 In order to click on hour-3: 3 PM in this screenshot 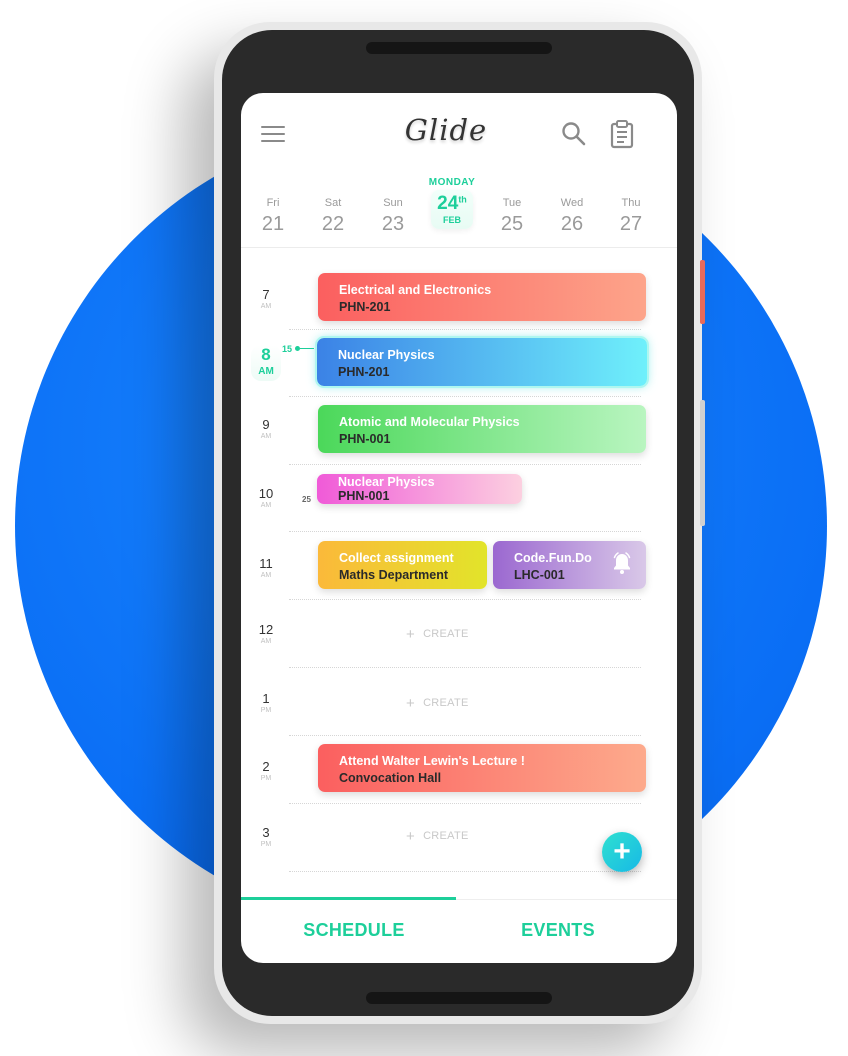, I will do `click(266, 836)`.